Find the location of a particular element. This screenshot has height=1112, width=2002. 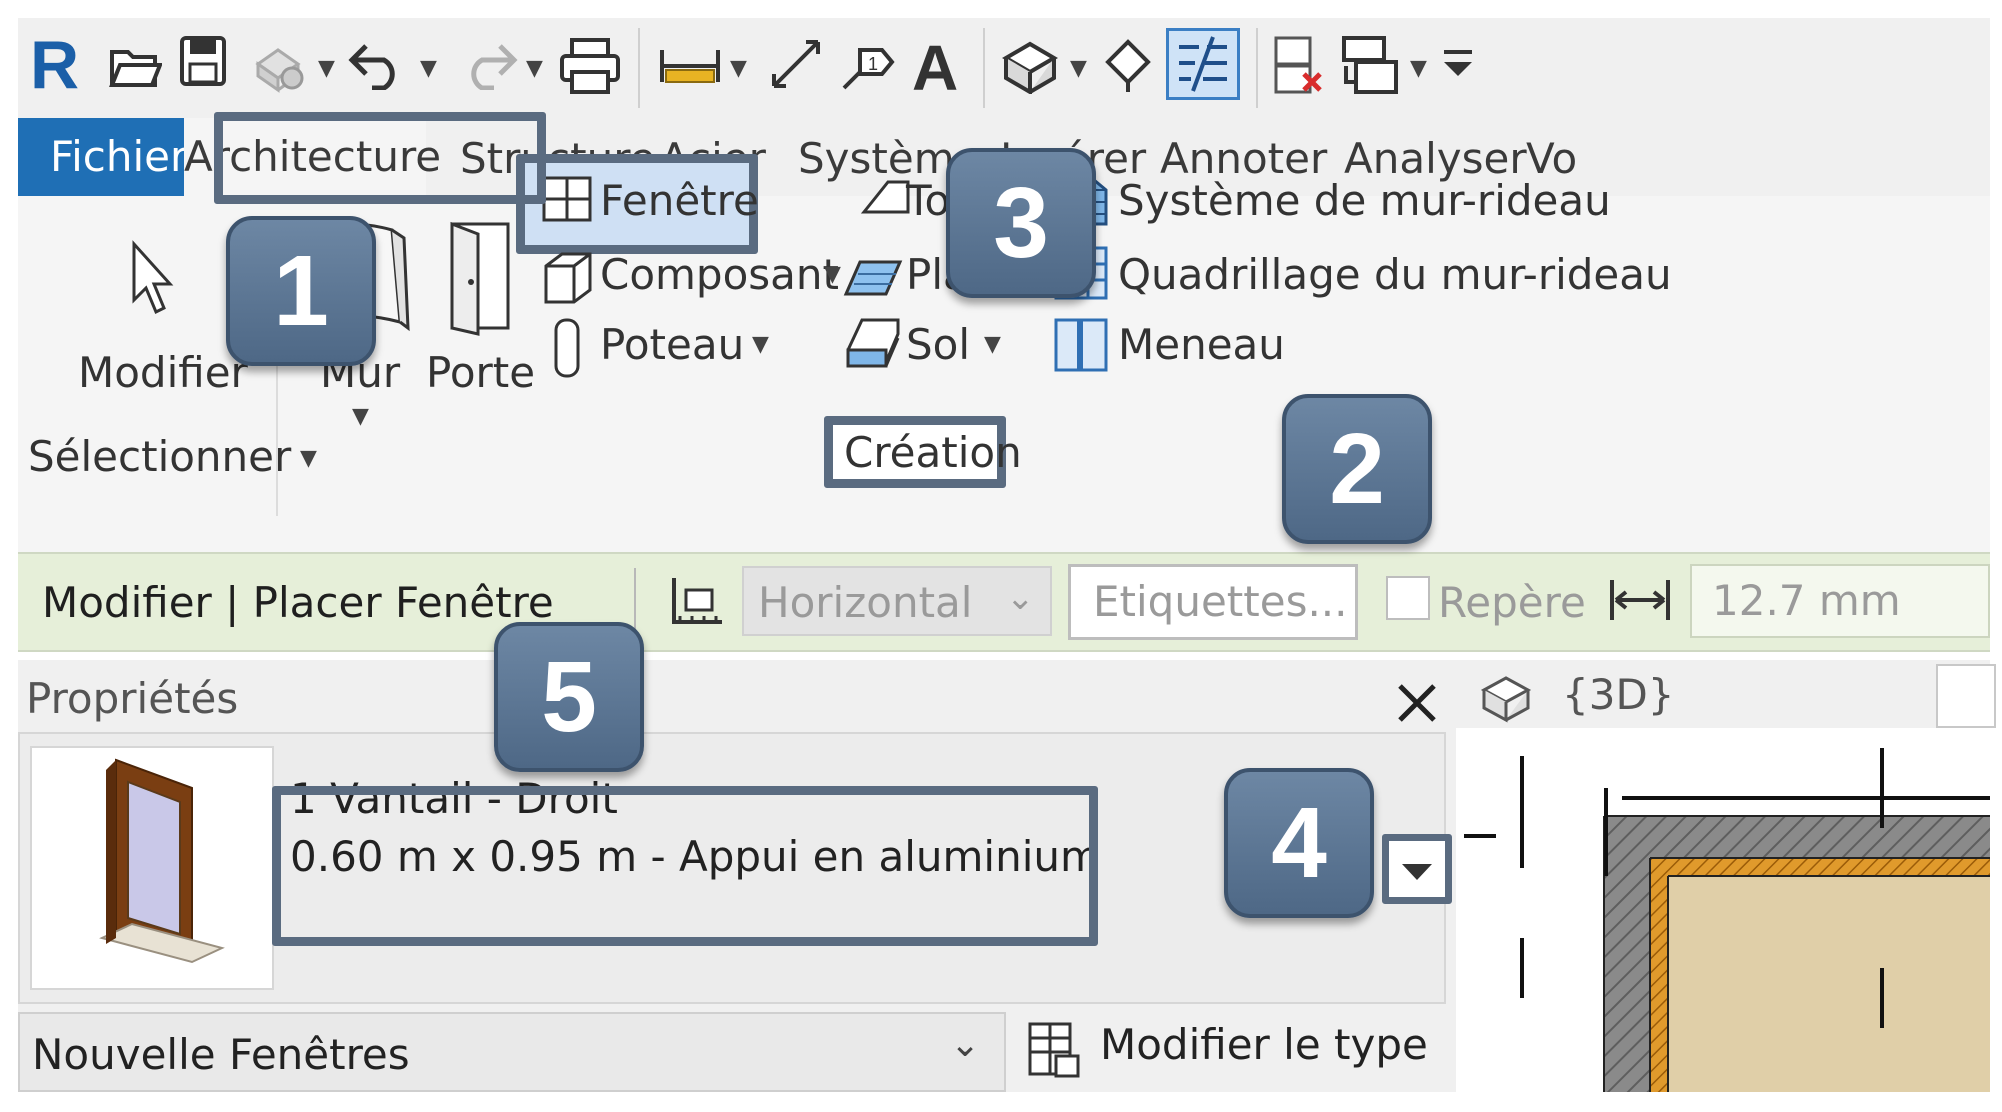

type-name-highlight is located at coordinates (685, 866).